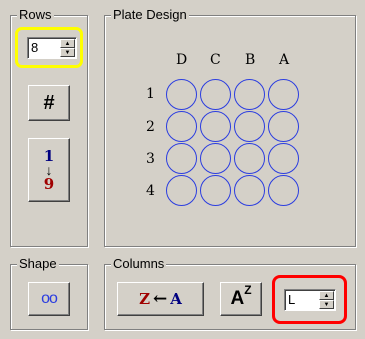 This screenshot has width=365, height=339. Describe the element at coordinates (52, 48) in the screenshot. I see `rows-spinner: 8 ▲ ▼` at that location.